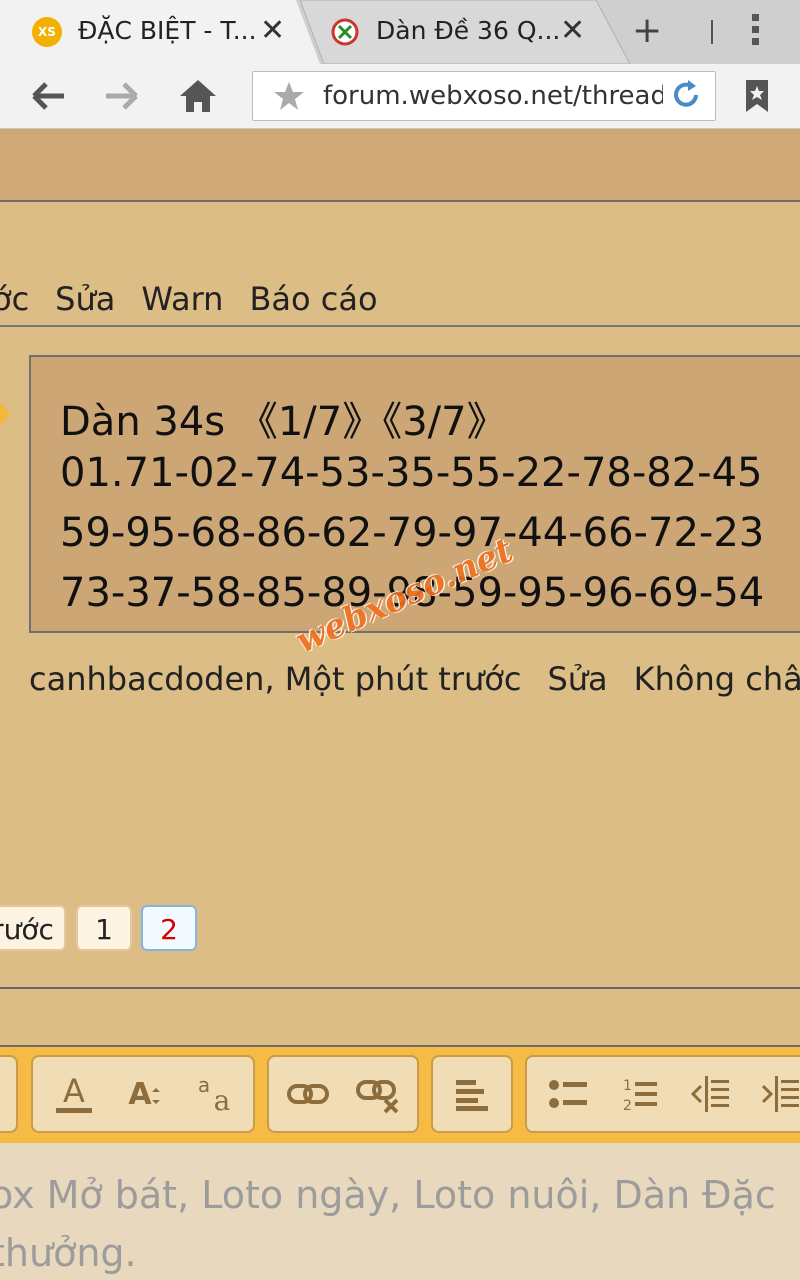  I want to click on tab-strip: XS ĐẶC BIỆT - T... ✕ Dàn Đề 36 Q... ✕ +, so click(400, 32).